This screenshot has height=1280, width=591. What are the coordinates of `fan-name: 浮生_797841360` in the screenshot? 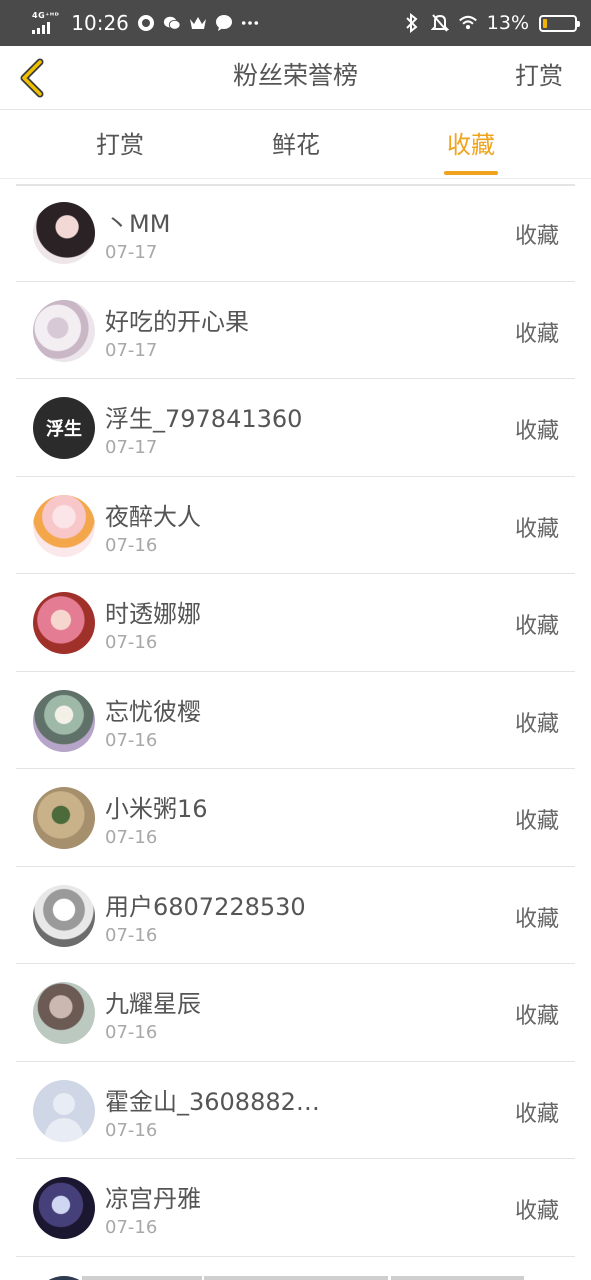 It's located at (204, 419).